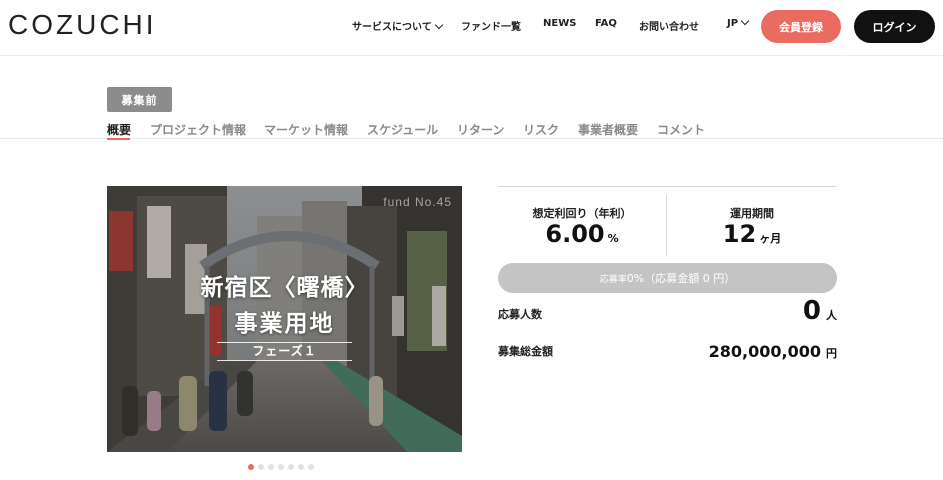 This screenshot has width=943, height=480. Describe the element at coordinates (417, 202) in the screenshot. I see `fund-number: fund No.45` at that location.